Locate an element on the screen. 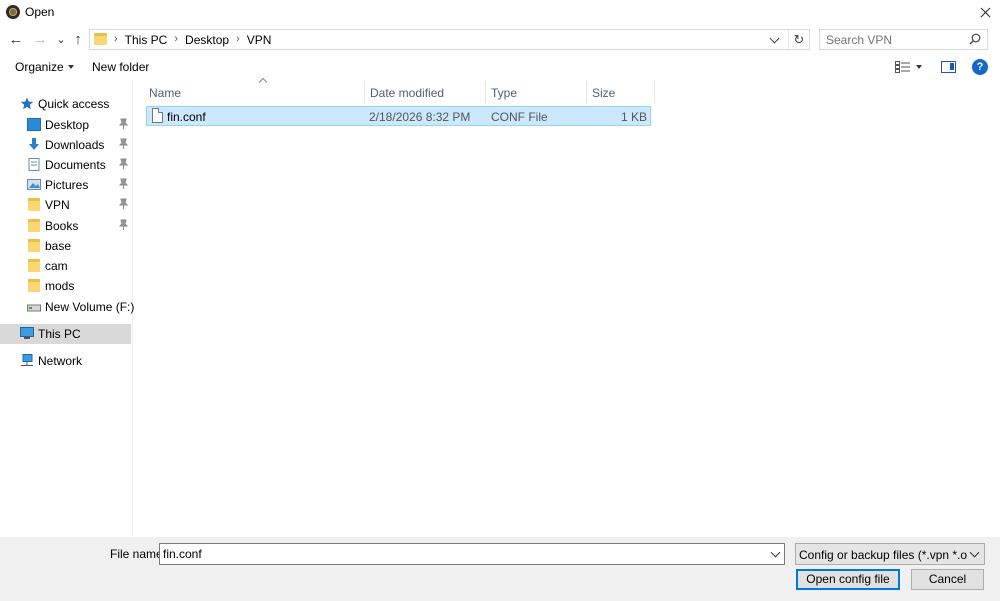 This screenshot has height=601, width=1000. column-header-name: Name is located at coordinates (254, 90).